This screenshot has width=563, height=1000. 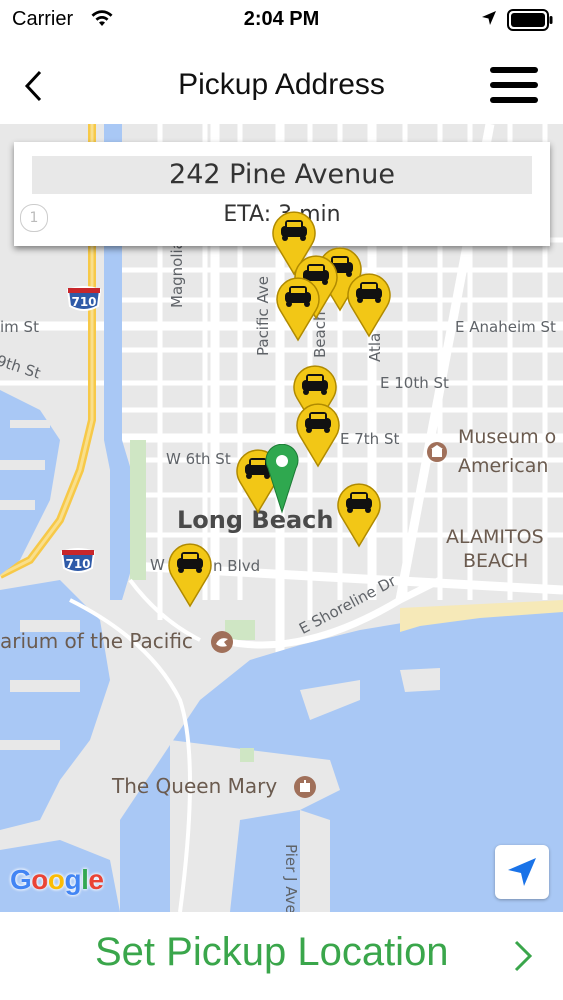 What do you see at coordinates (195, 786) in the screenshot?
I see `poi-label: The Queen Mary` at bounding box center [195, 786].